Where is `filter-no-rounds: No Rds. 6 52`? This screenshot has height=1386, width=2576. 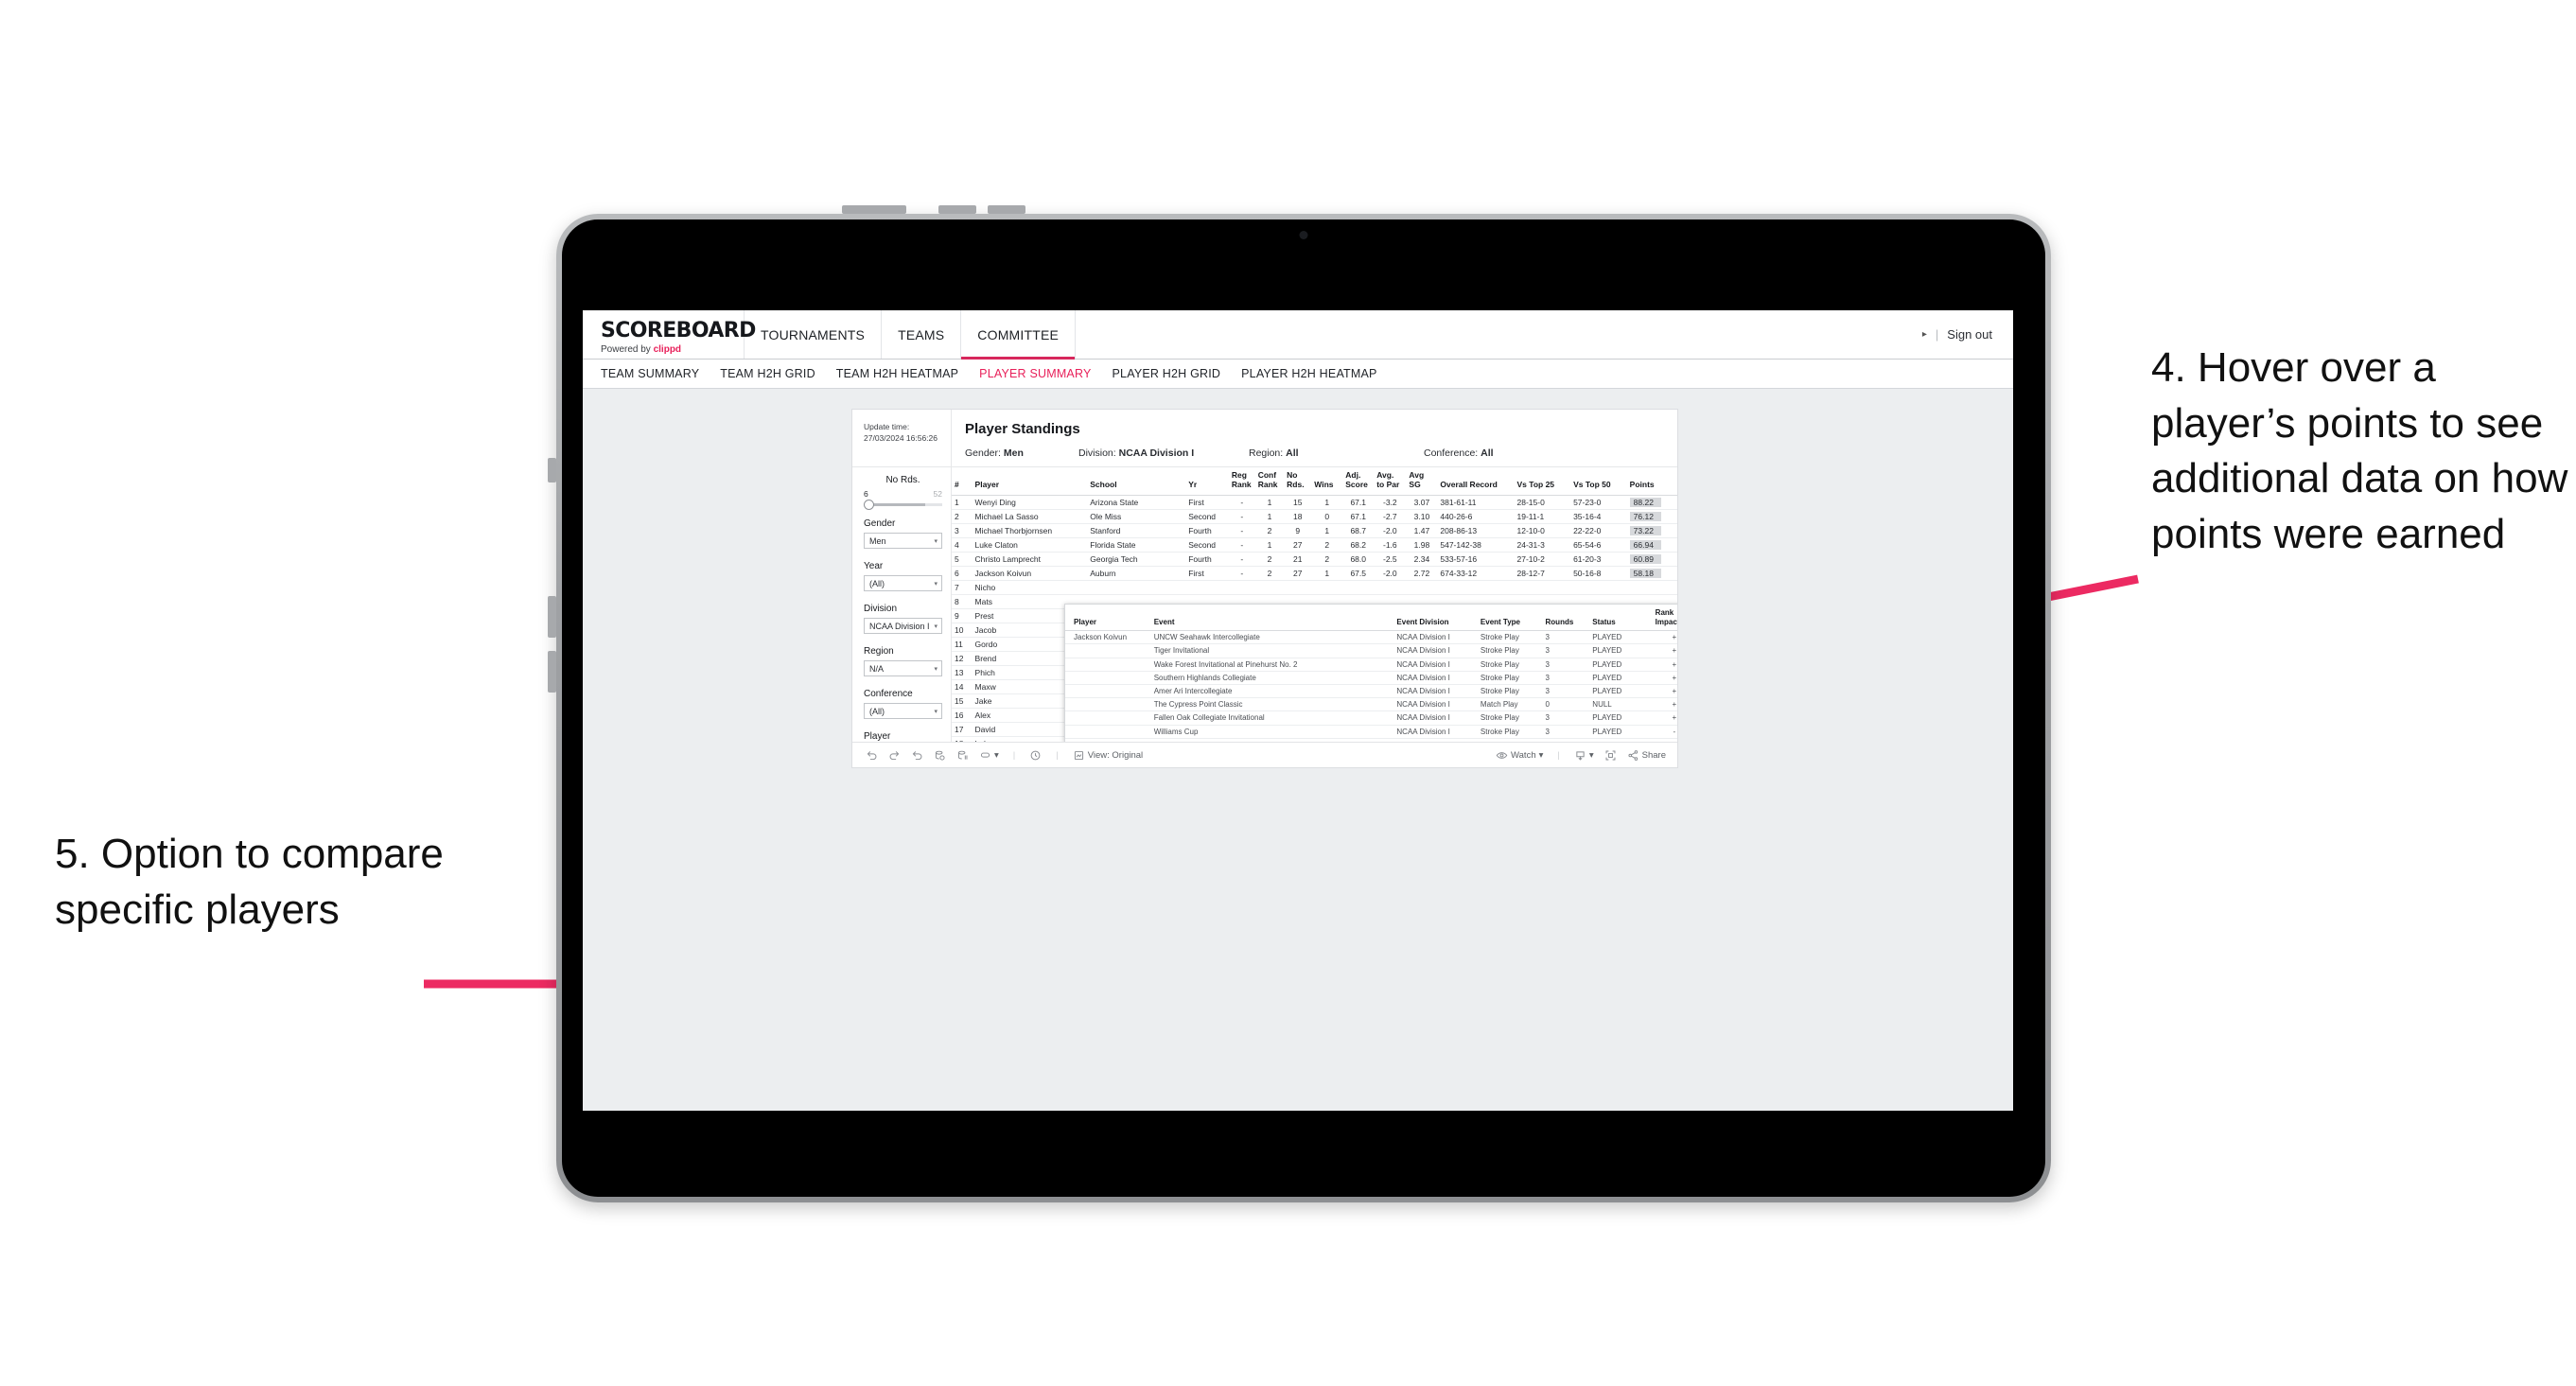
filter-no-rounds: No Rds. 6 52 is located at coordinates (903, 492).